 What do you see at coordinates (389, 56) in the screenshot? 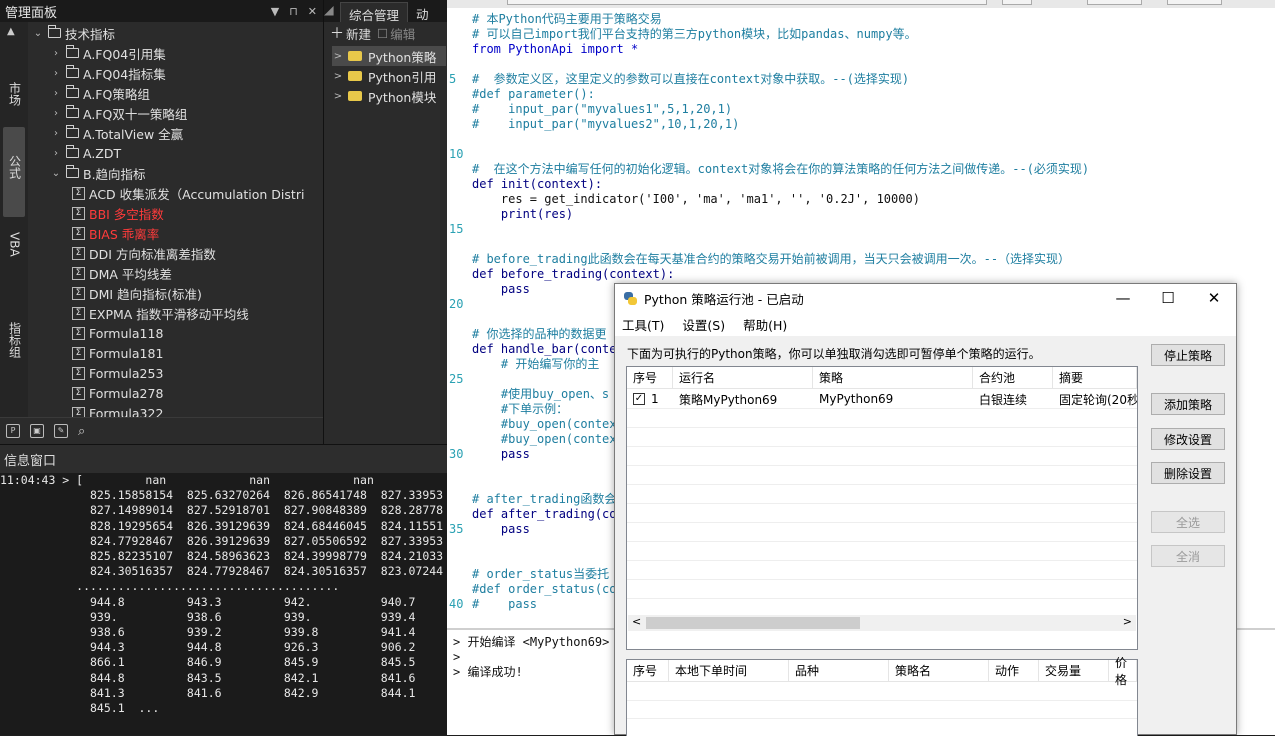
I see `python-strategy-node: > Python策略` at bounding box center [389, 56].